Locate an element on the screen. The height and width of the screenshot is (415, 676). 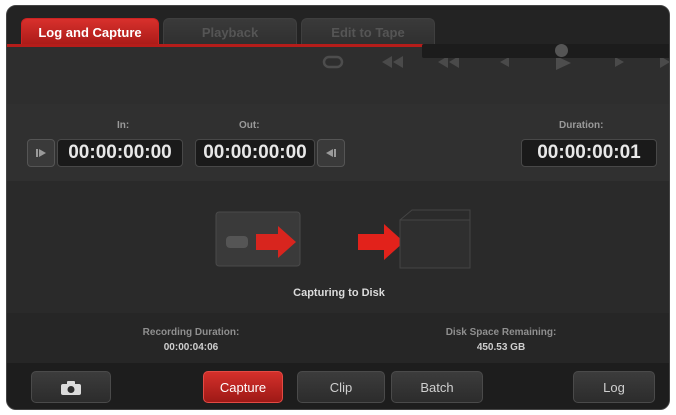
recording-duration-value: 00:00:04:06 is located at coordinates (191, 347).